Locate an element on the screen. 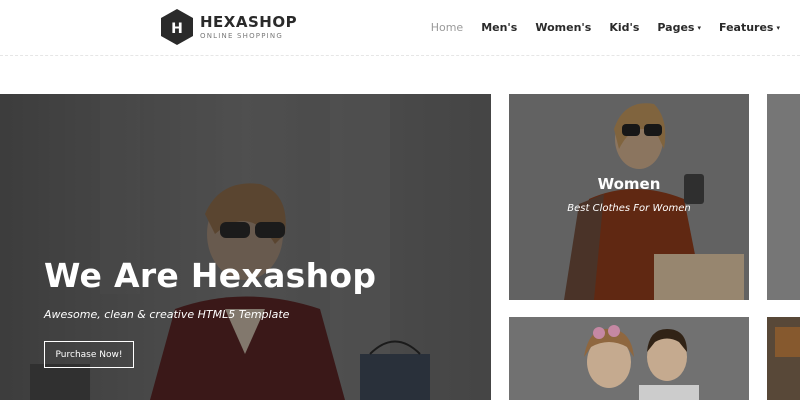  nav-mens: Men's is located at coordinates (499, 27).